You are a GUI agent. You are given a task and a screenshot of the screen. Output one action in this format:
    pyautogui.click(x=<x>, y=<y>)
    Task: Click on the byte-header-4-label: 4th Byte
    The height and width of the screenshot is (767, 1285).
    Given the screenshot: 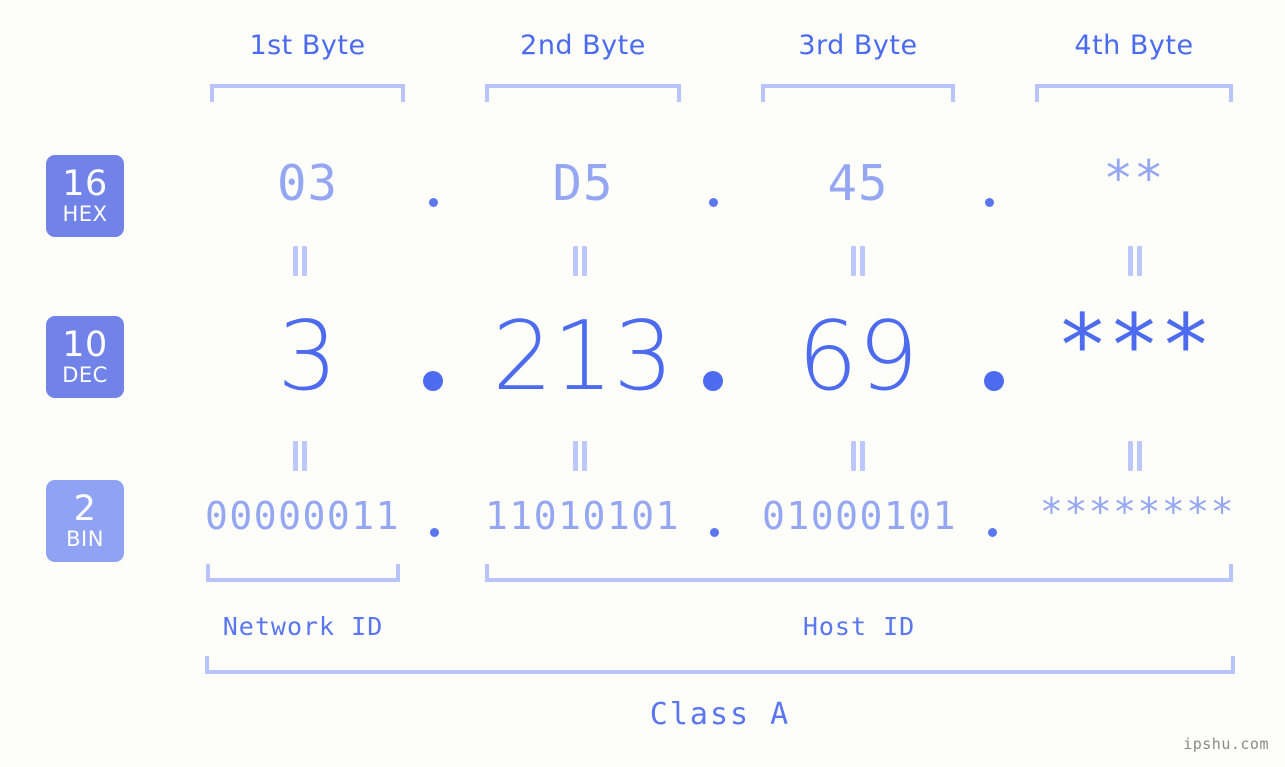 What is the action you would take?
    pyautogui.click(x=1134, y=45)
    